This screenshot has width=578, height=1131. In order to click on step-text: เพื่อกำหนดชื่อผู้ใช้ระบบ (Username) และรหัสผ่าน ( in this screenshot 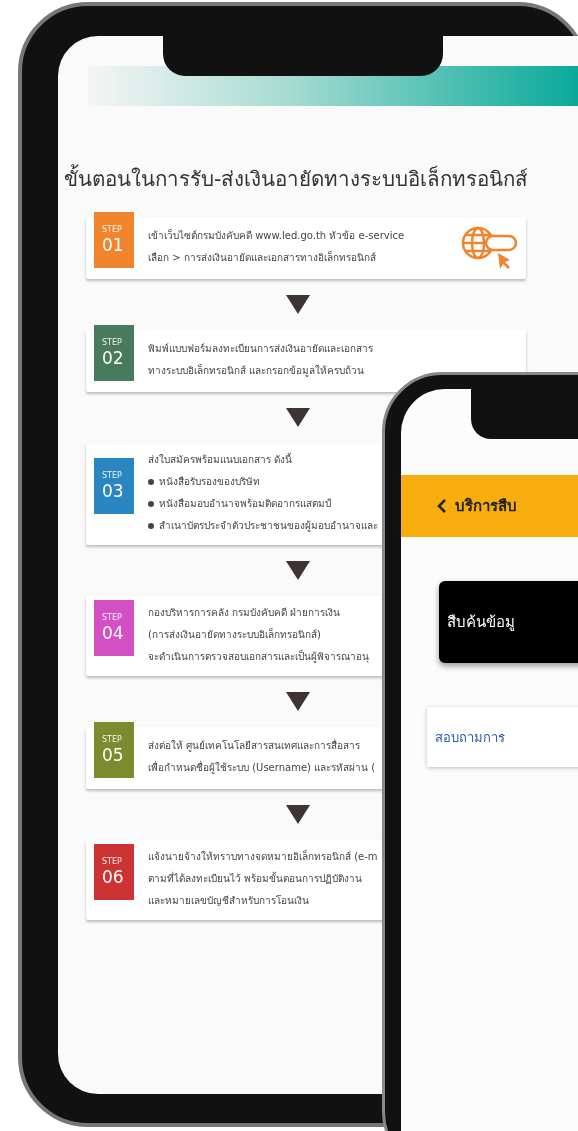, I will do `click(262, 767)`.